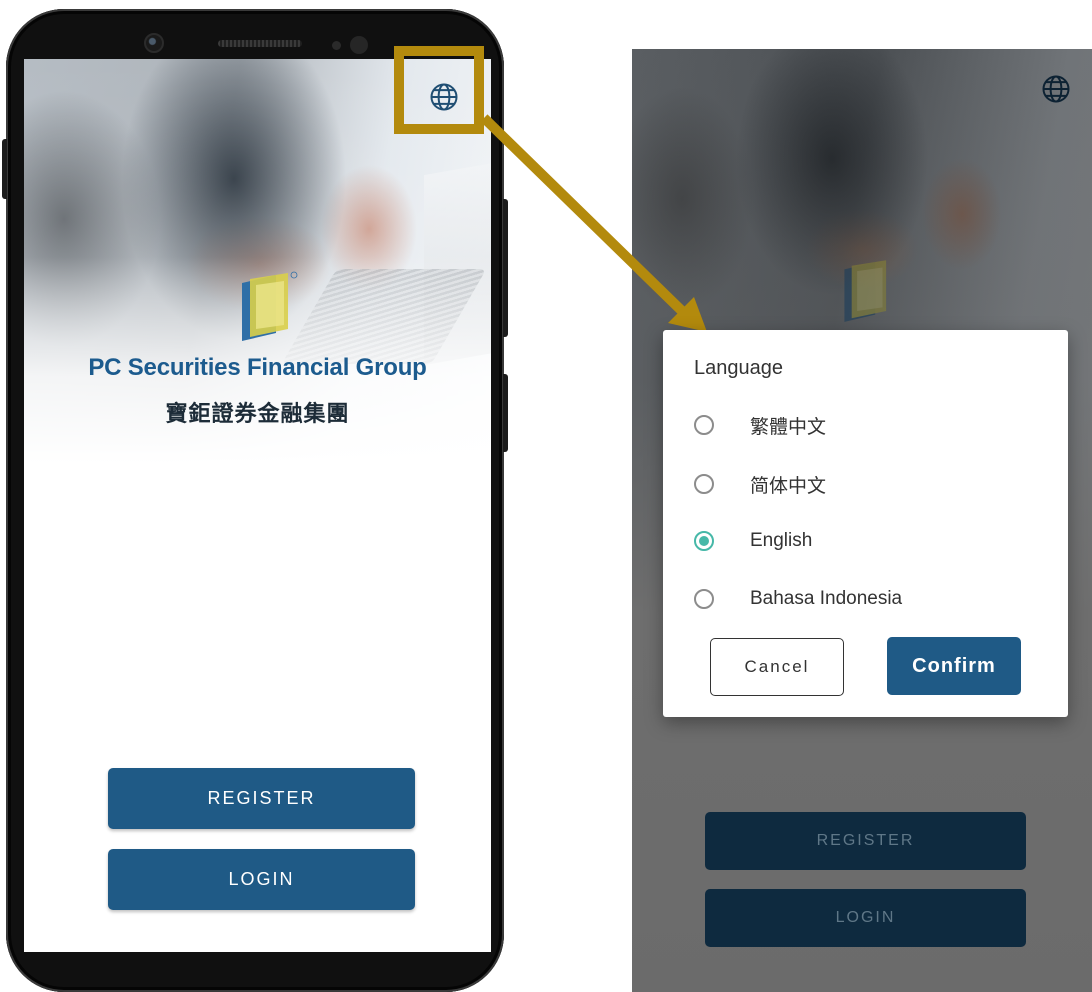  What do you see at coordinates (261, 798) in the screenshot?
I see `register-button: REGISTER` at bounding box center [261, 798].